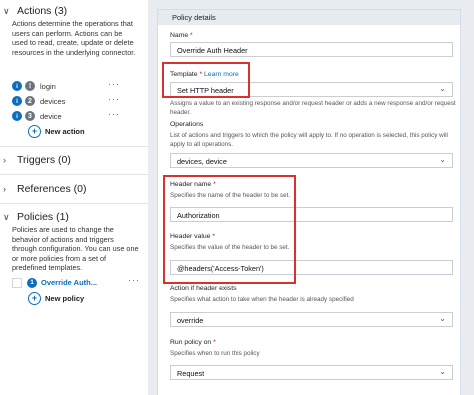 The image size is (474, 395). I want to click on new-policy-label: New policy, so click(65, 298).